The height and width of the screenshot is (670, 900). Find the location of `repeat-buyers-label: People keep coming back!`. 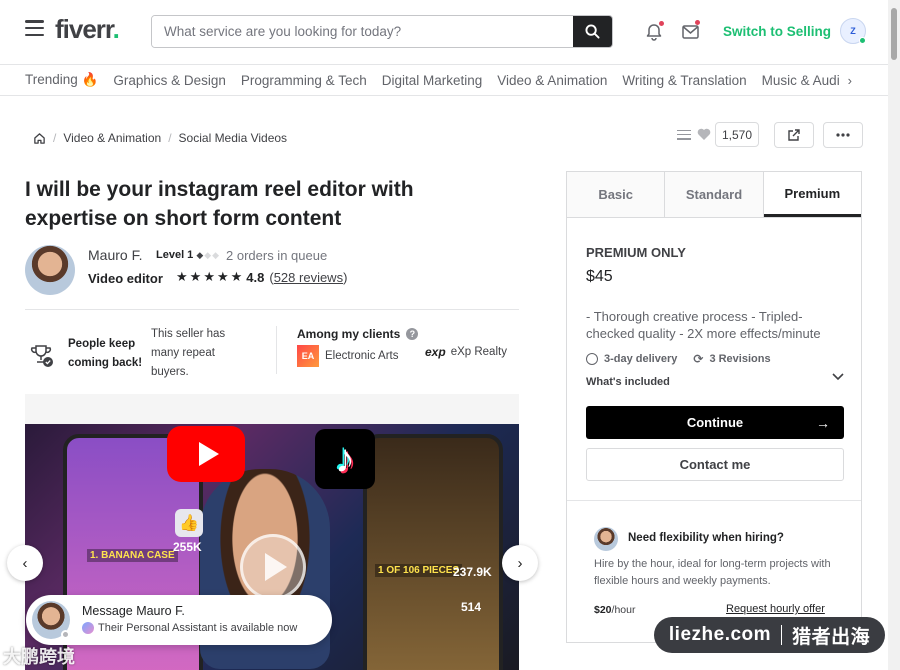

repeat-buyers-label: People keep coming back! is located at coordinates (105, 353).